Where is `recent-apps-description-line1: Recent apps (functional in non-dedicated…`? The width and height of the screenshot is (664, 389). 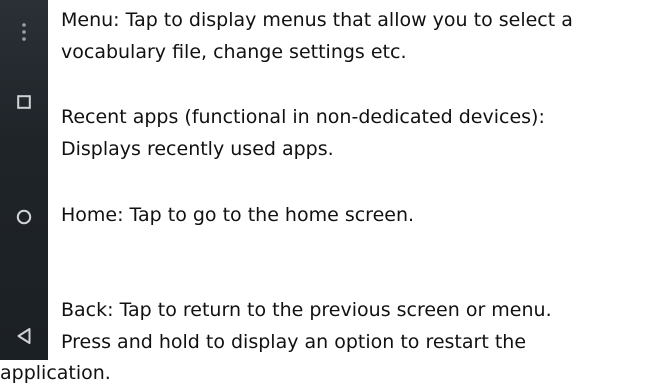 recent-apps-description-line1: Recent apps (functional in non-dedicated… is located at coordinates (303, 117).